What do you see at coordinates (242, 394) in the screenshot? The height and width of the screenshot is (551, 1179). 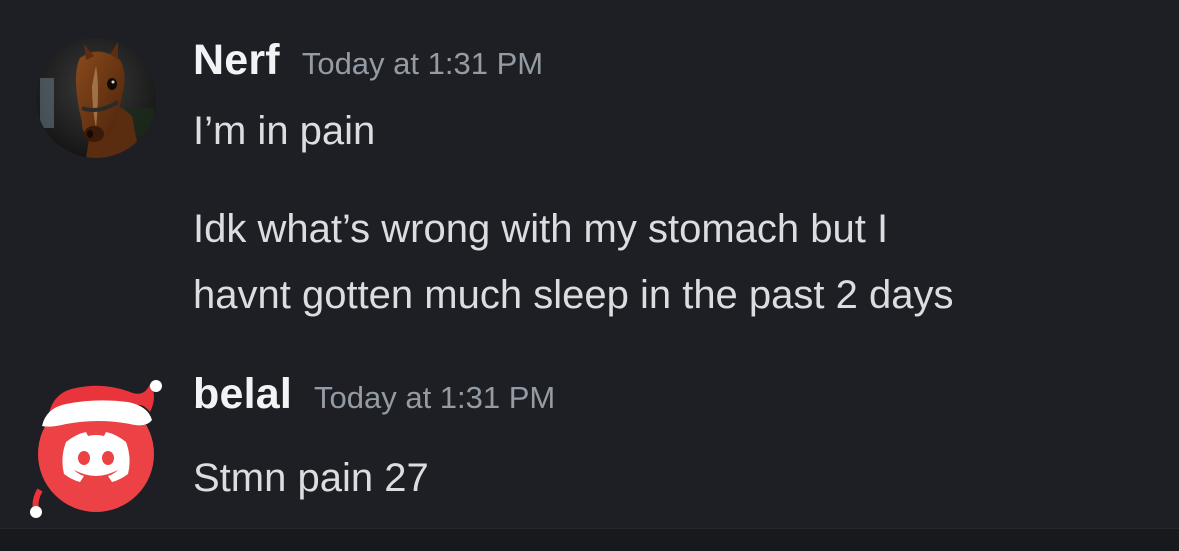 I see `username: belal` at bounding box center [242, 394].